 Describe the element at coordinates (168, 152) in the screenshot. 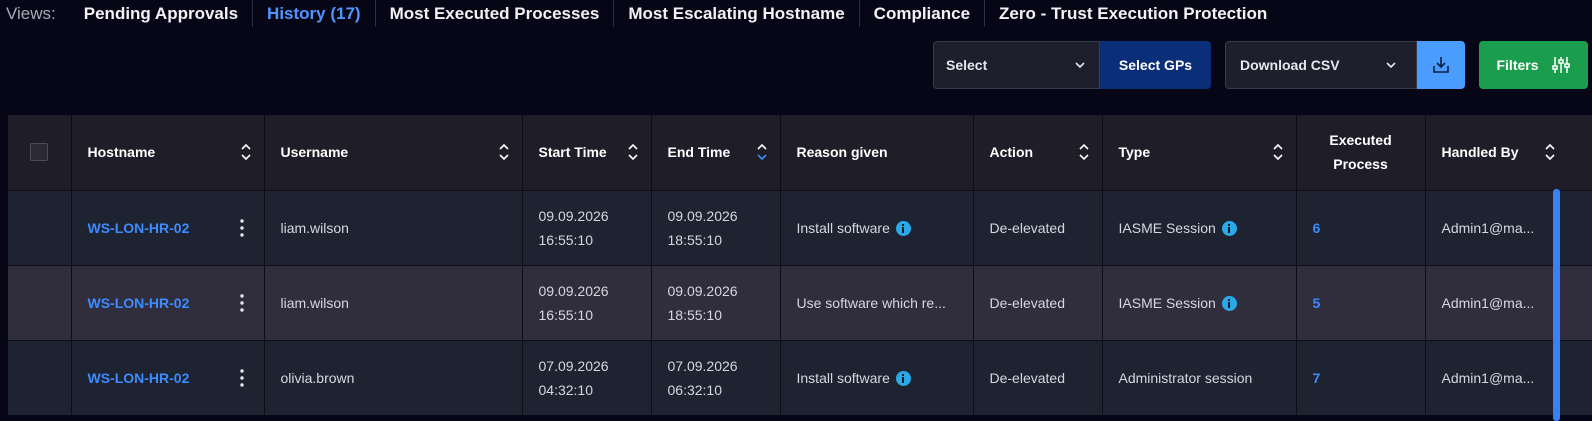

I see `column-header-hostname: Hostname` at that location.